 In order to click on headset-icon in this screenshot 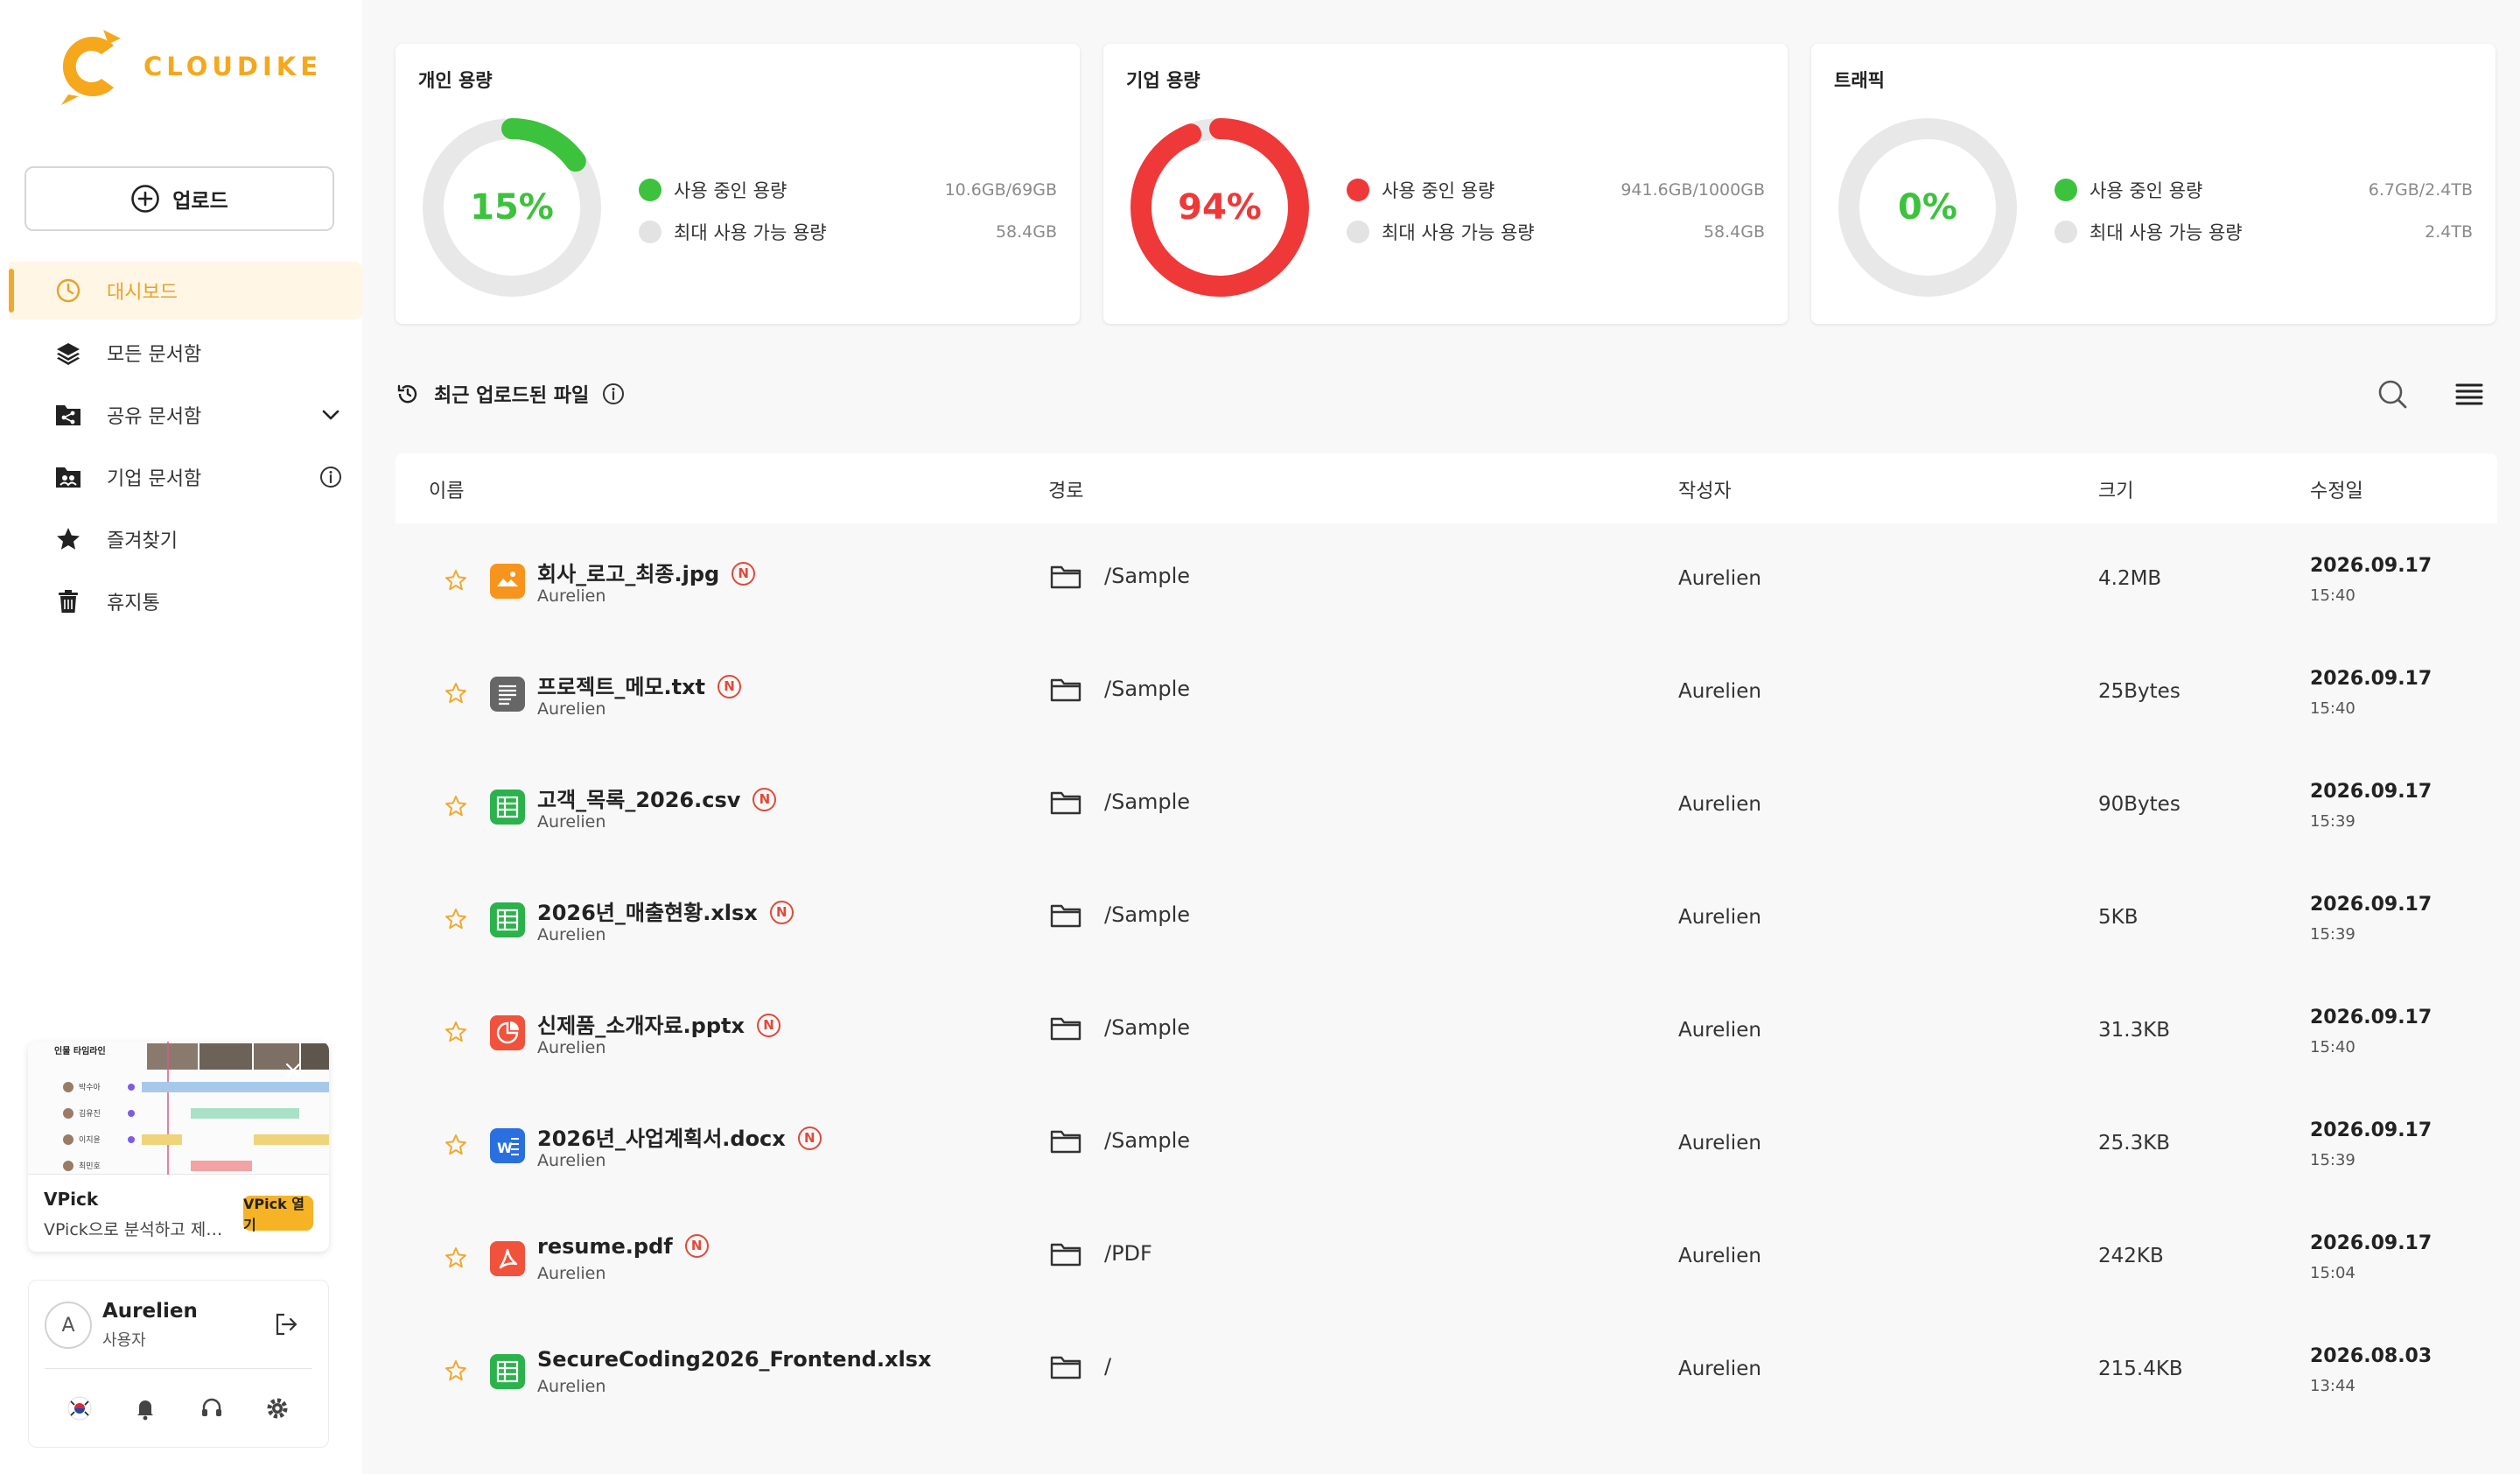, I will do `click(212, 1408)`.